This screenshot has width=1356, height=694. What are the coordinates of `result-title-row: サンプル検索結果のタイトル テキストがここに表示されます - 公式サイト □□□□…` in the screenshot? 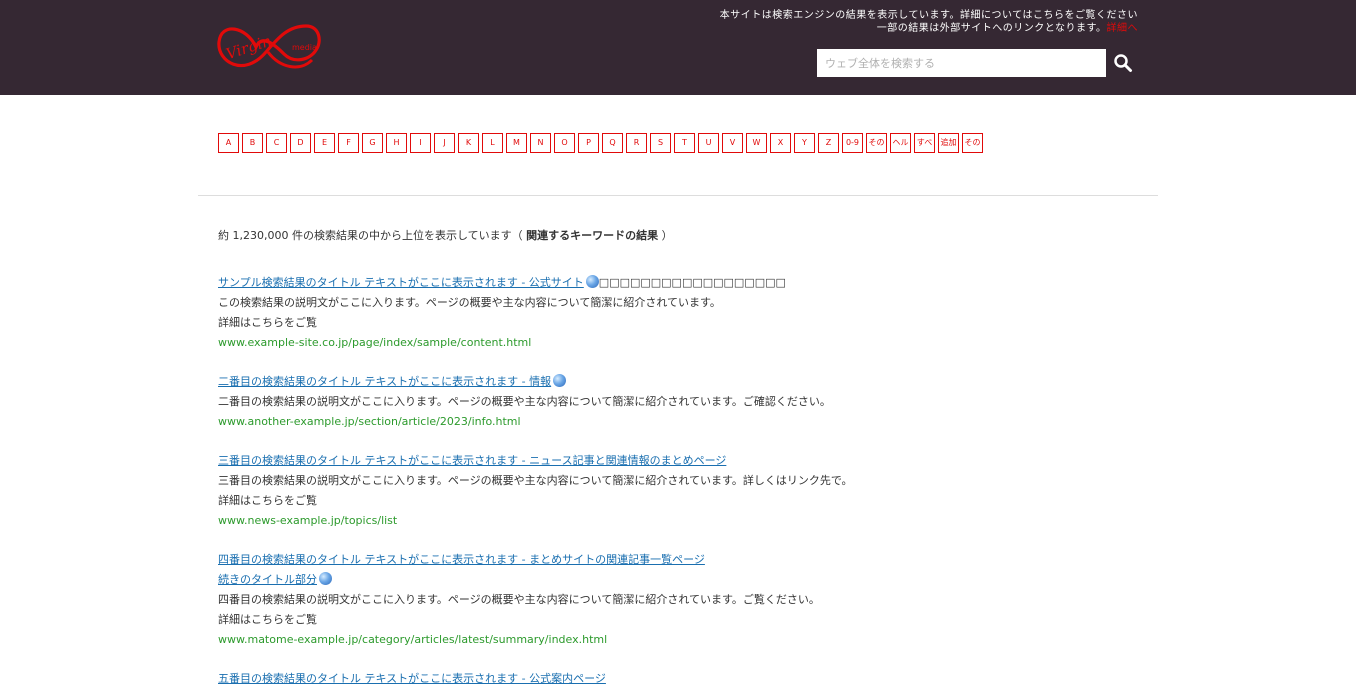 It's located at (588, 283).